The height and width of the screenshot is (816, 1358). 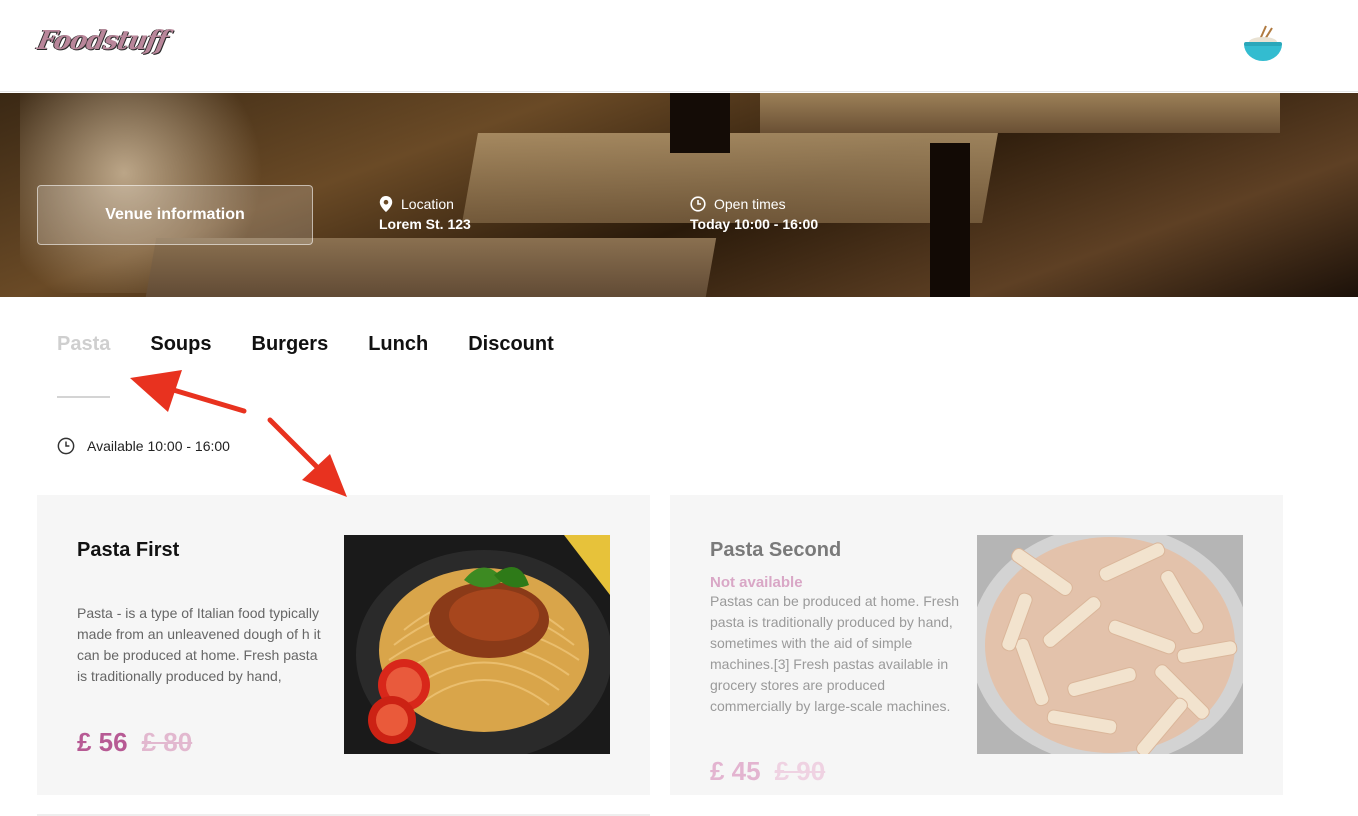 What do you see at coordinates (167, 742) in the screenshot?
I see `item-old-price: £ 80` at bounding box center [167, 742].